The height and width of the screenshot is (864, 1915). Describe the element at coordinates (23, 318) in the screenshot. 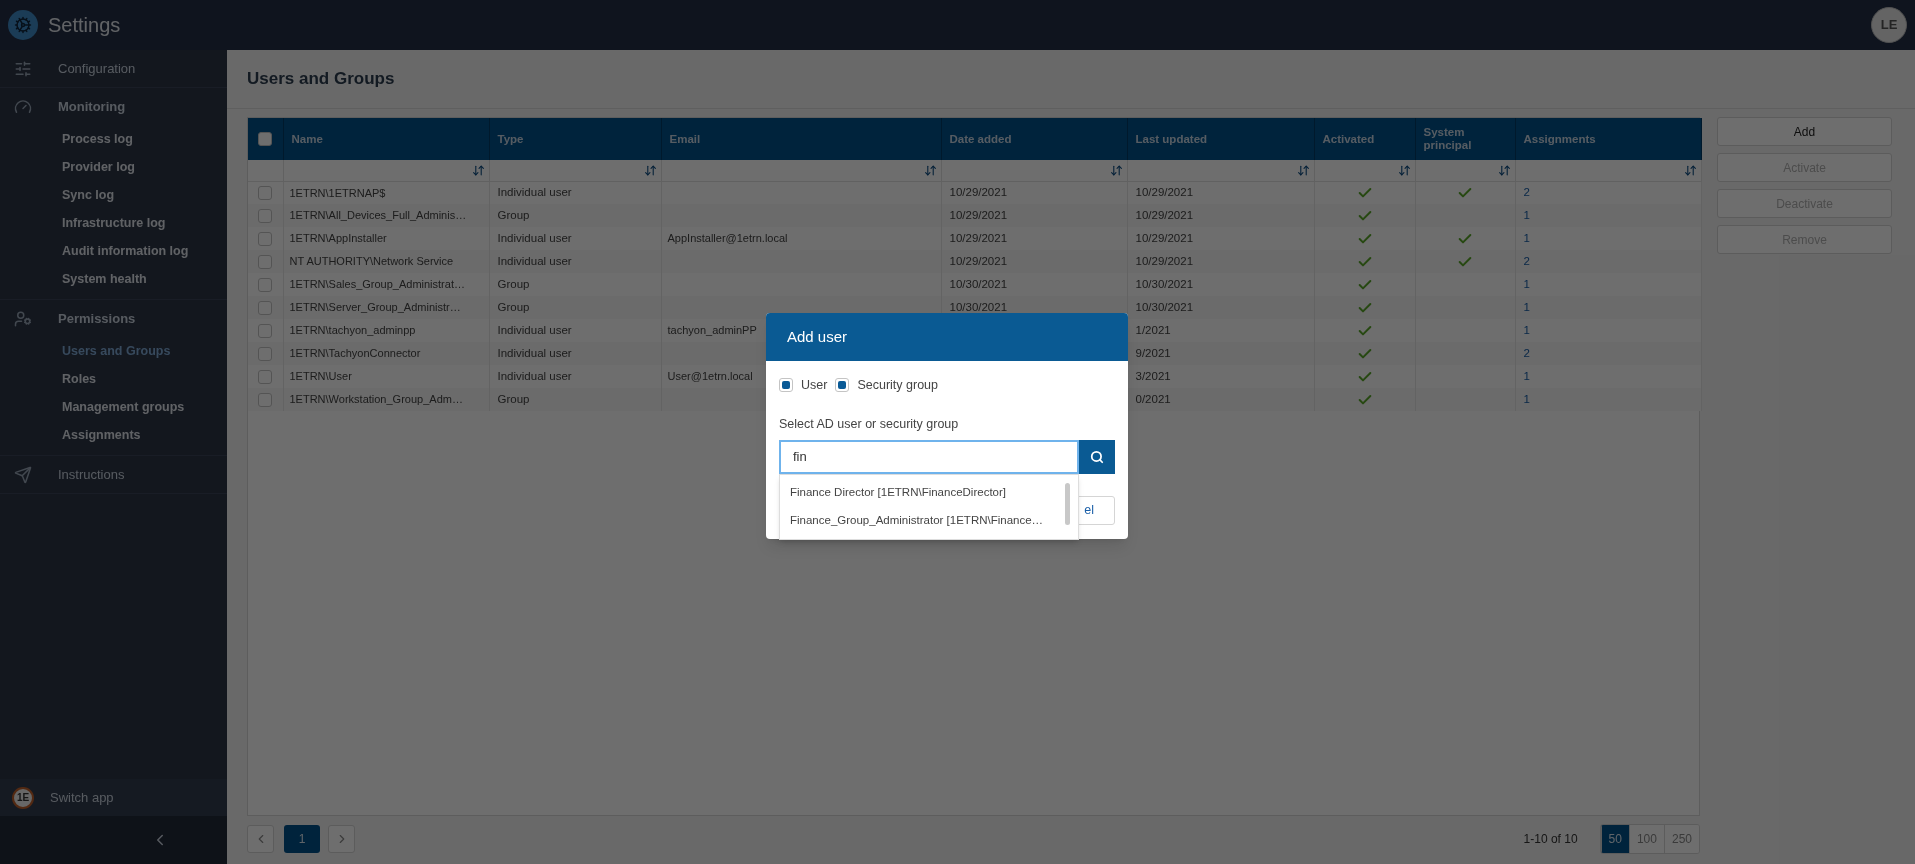

I see `user-gear-icon` at that location.